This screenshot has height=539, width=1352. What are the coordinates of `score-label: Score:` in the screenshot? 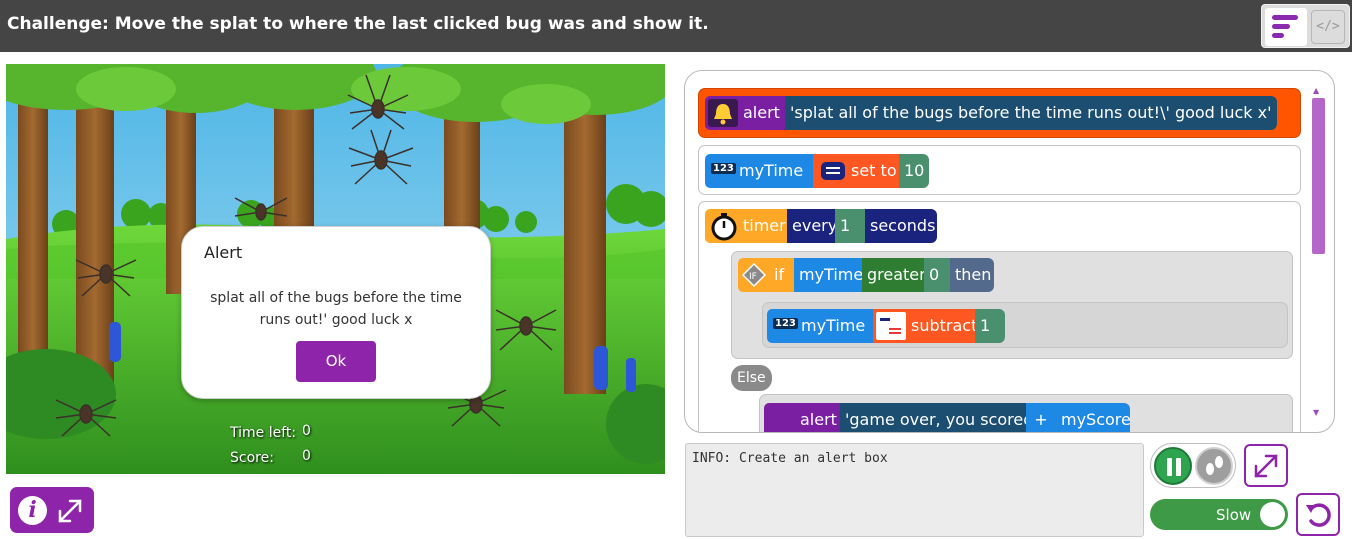 It's located at (252, 458).